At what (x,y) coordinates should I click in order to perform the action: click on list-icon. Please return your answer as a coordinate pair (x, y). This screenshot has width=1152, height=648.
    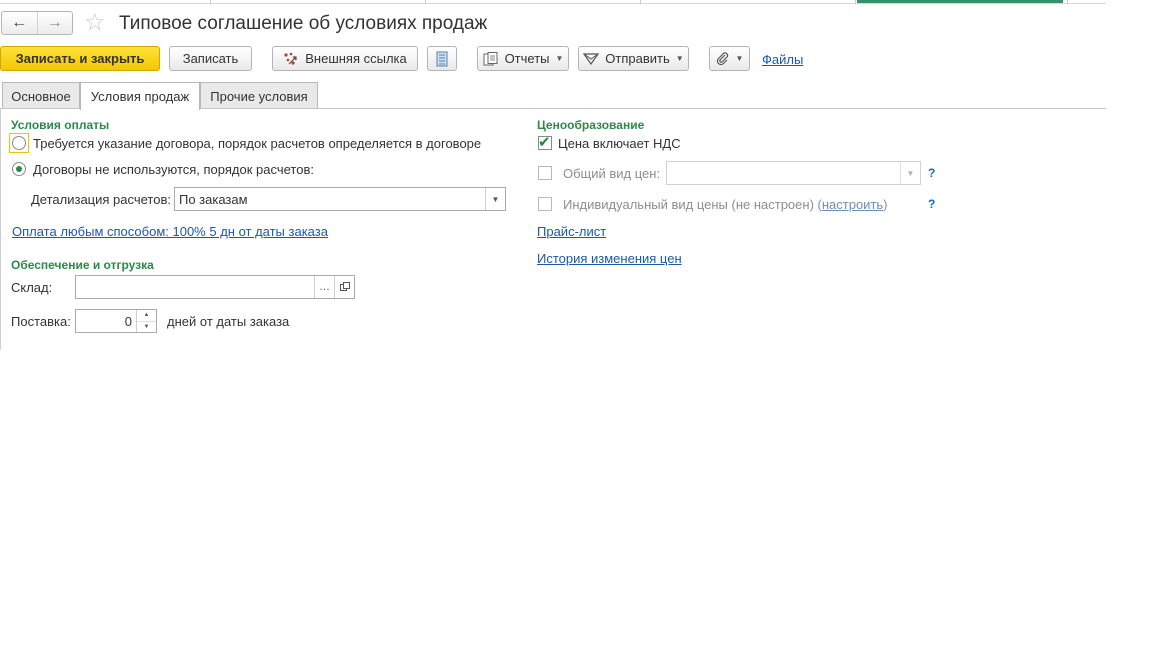
    Looking at the image, I should click on (442, 59).